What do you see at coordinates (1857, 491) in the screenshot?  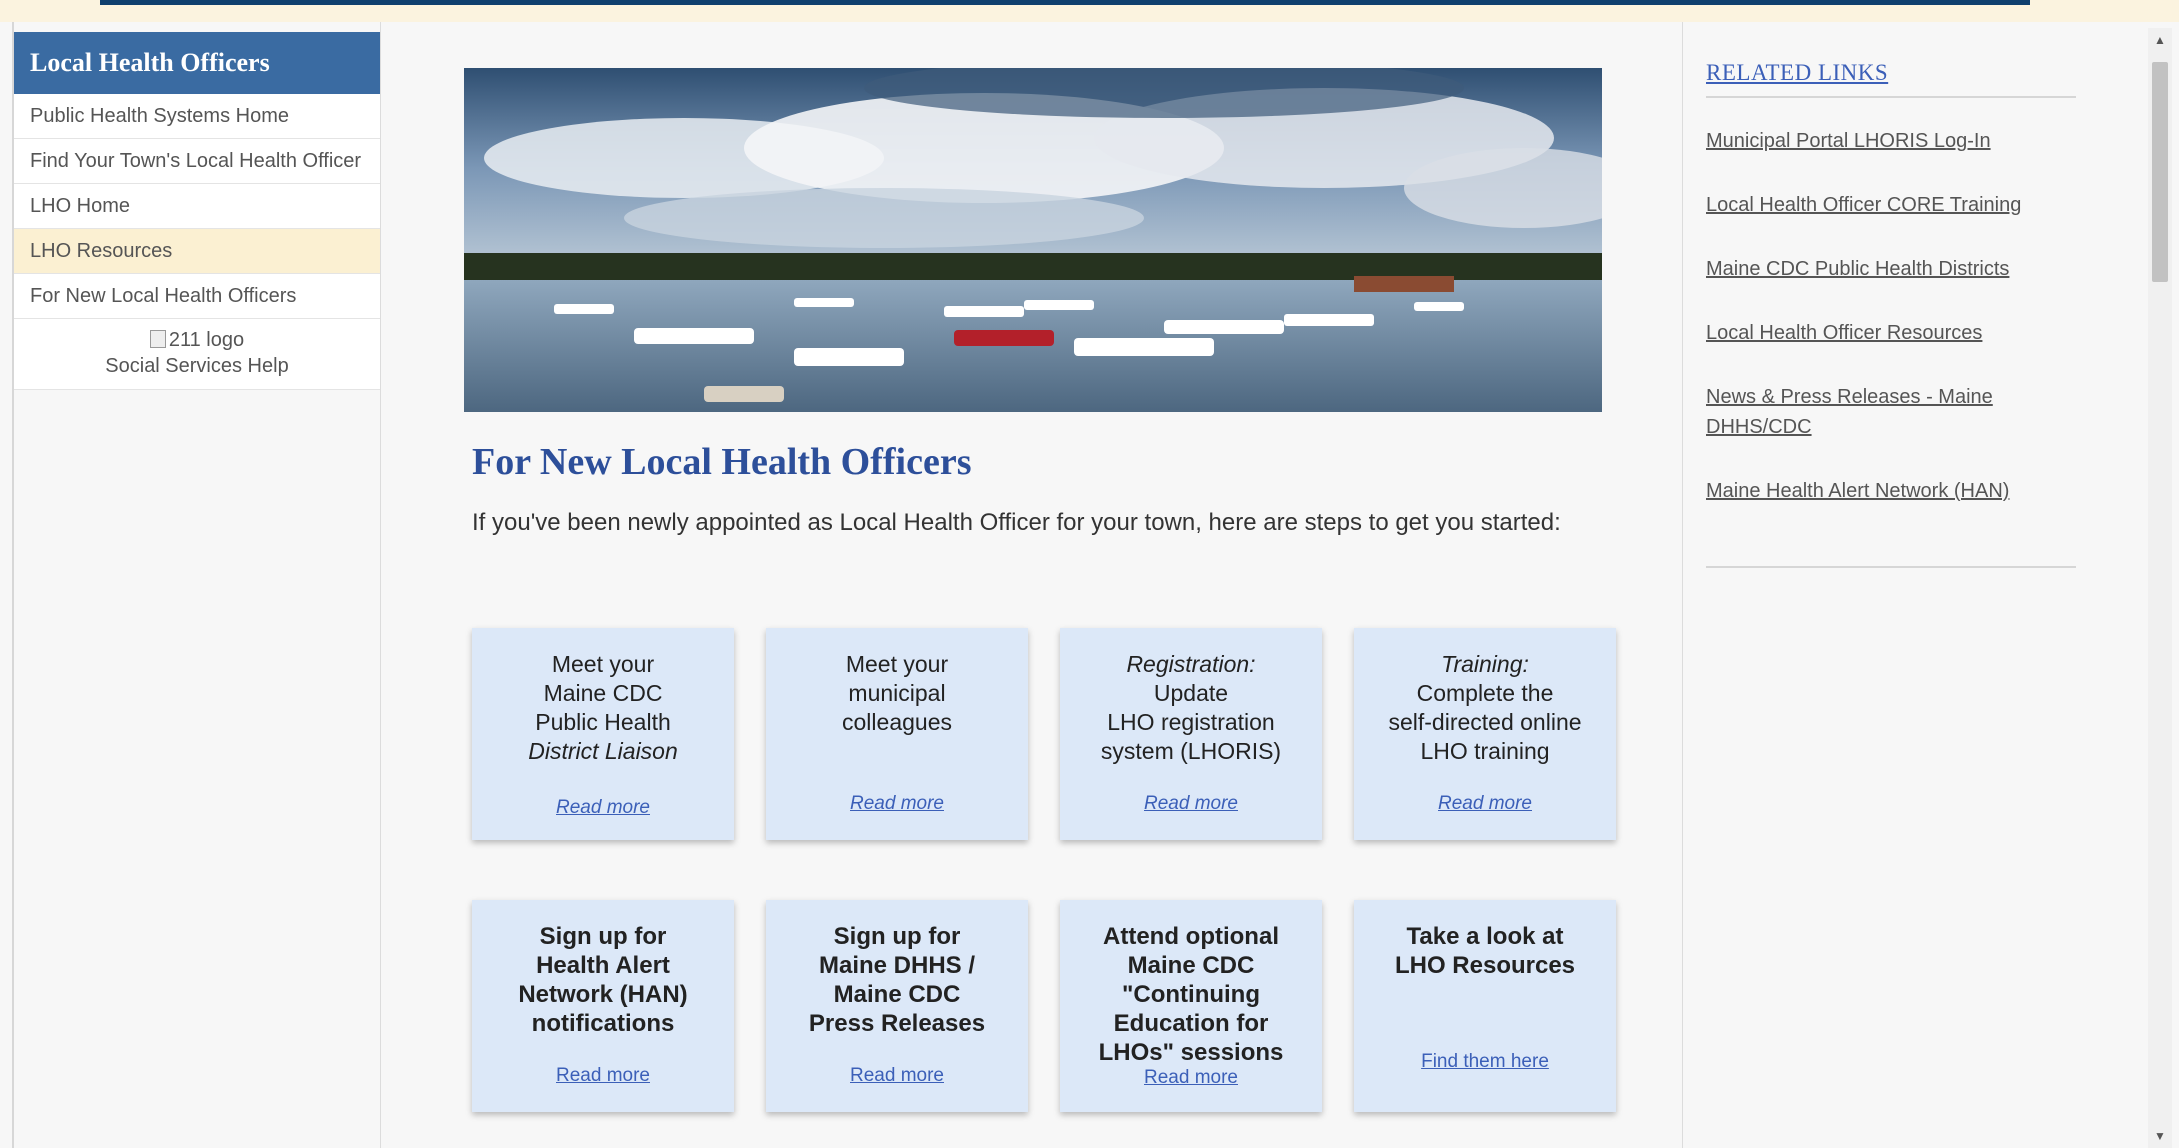 I see `related-link-han: Maine Health Alert Network (HAN)` at bounding box center [1857, 491].